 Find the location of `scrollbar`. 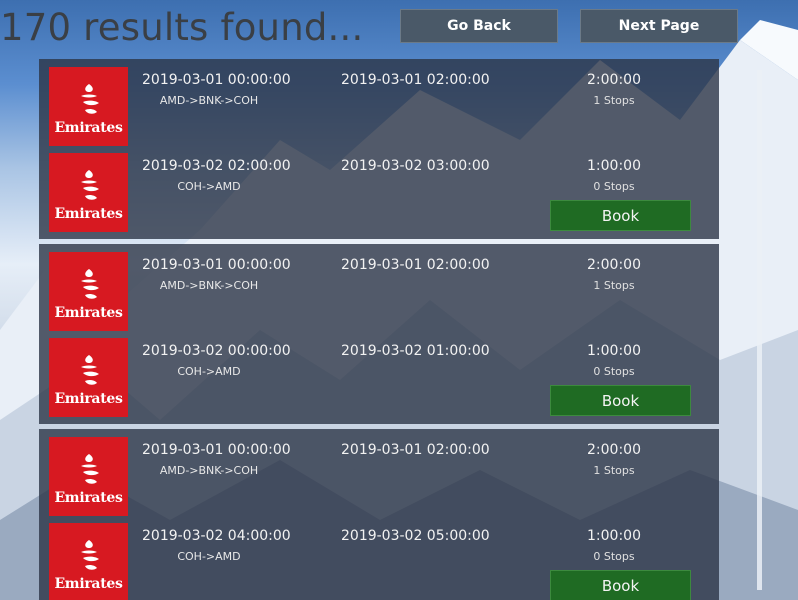

scrollbar is located at coordinates (759, 330).